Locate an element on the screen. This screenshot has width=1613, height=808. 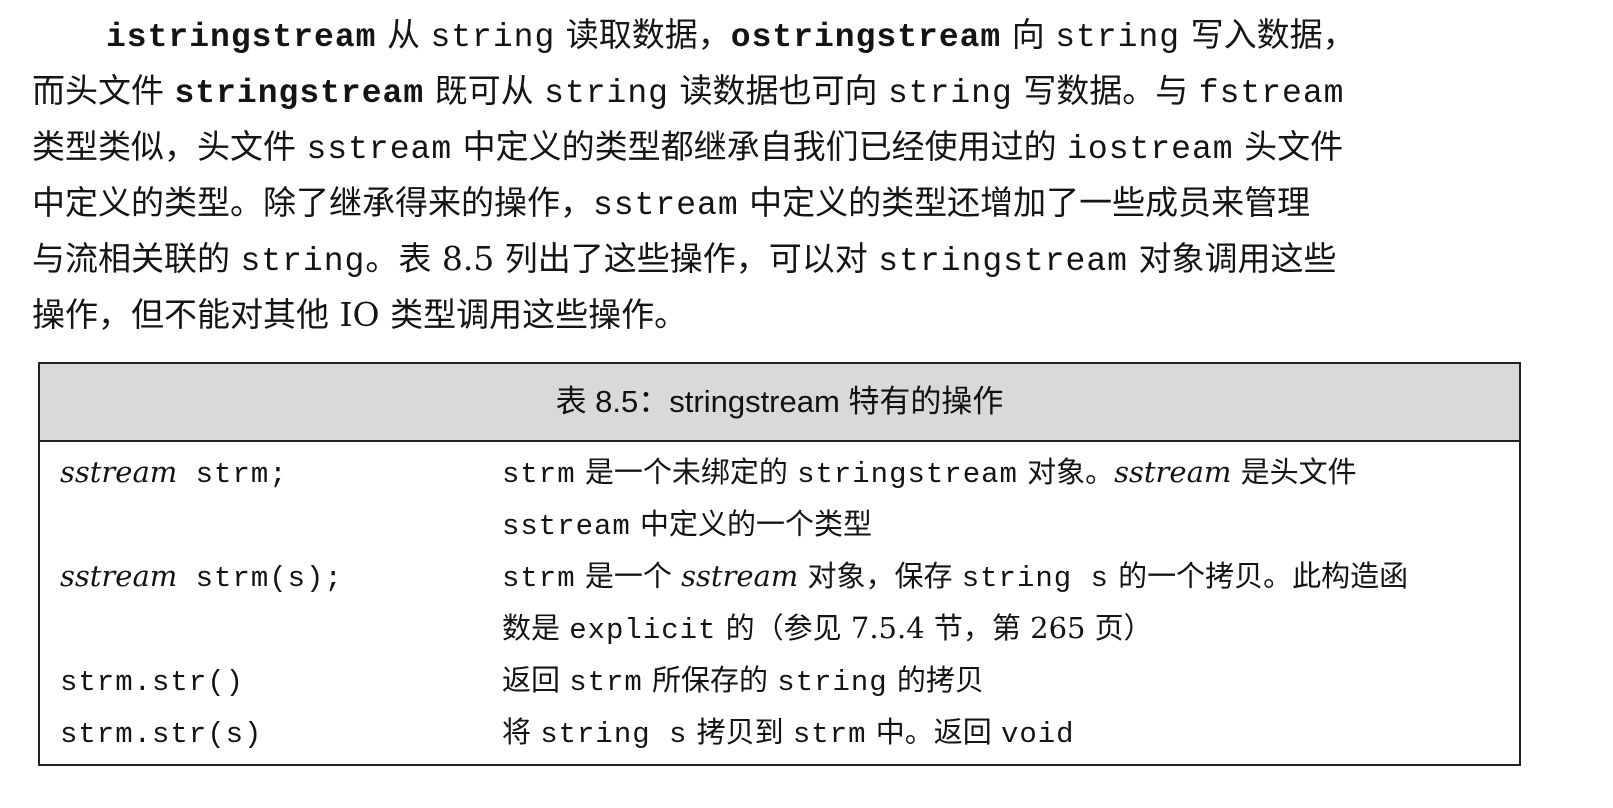
text-span: 操作，但不能对其他 IO 类型调用这些操作。 is located at coordinates (360, 314).